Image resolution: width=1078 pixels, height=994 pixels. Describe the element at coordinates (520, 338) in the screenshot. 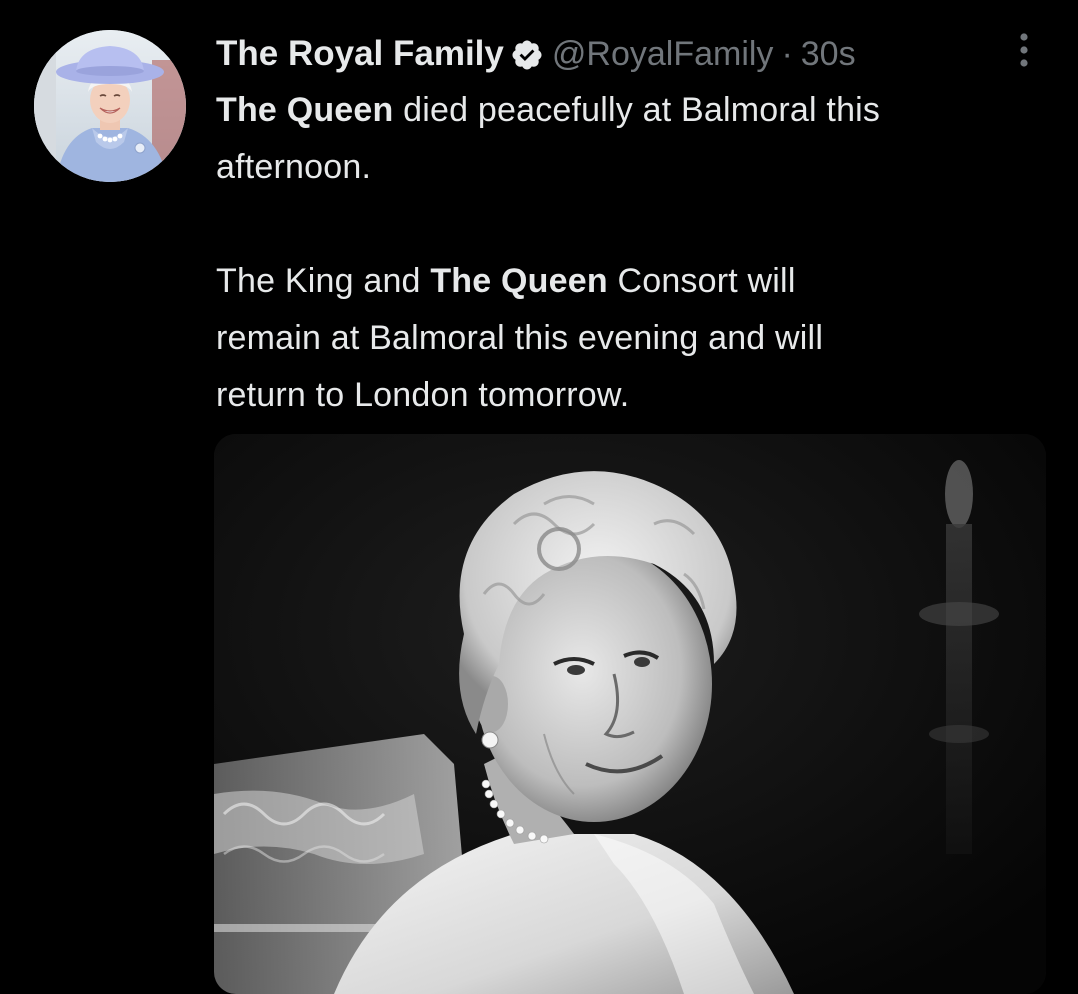

I see `tweet-text-line: remain at Balmoral this evening and will` at that location.